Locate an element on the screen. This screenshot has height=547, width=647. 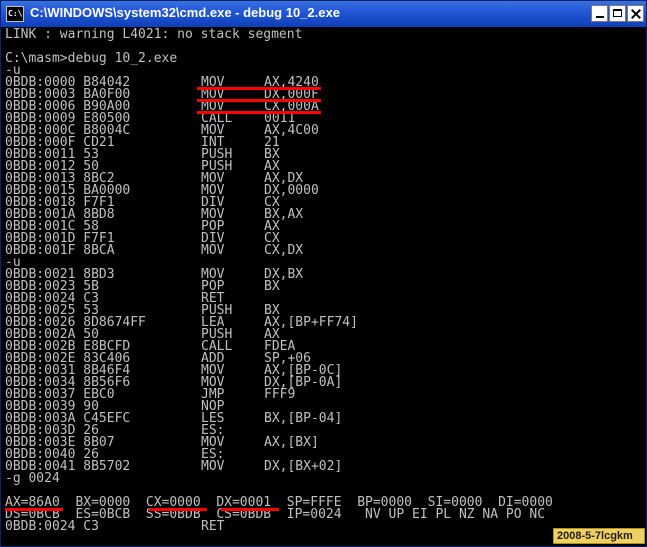
highlight-mark-ax is located at coordinates (34, 509).